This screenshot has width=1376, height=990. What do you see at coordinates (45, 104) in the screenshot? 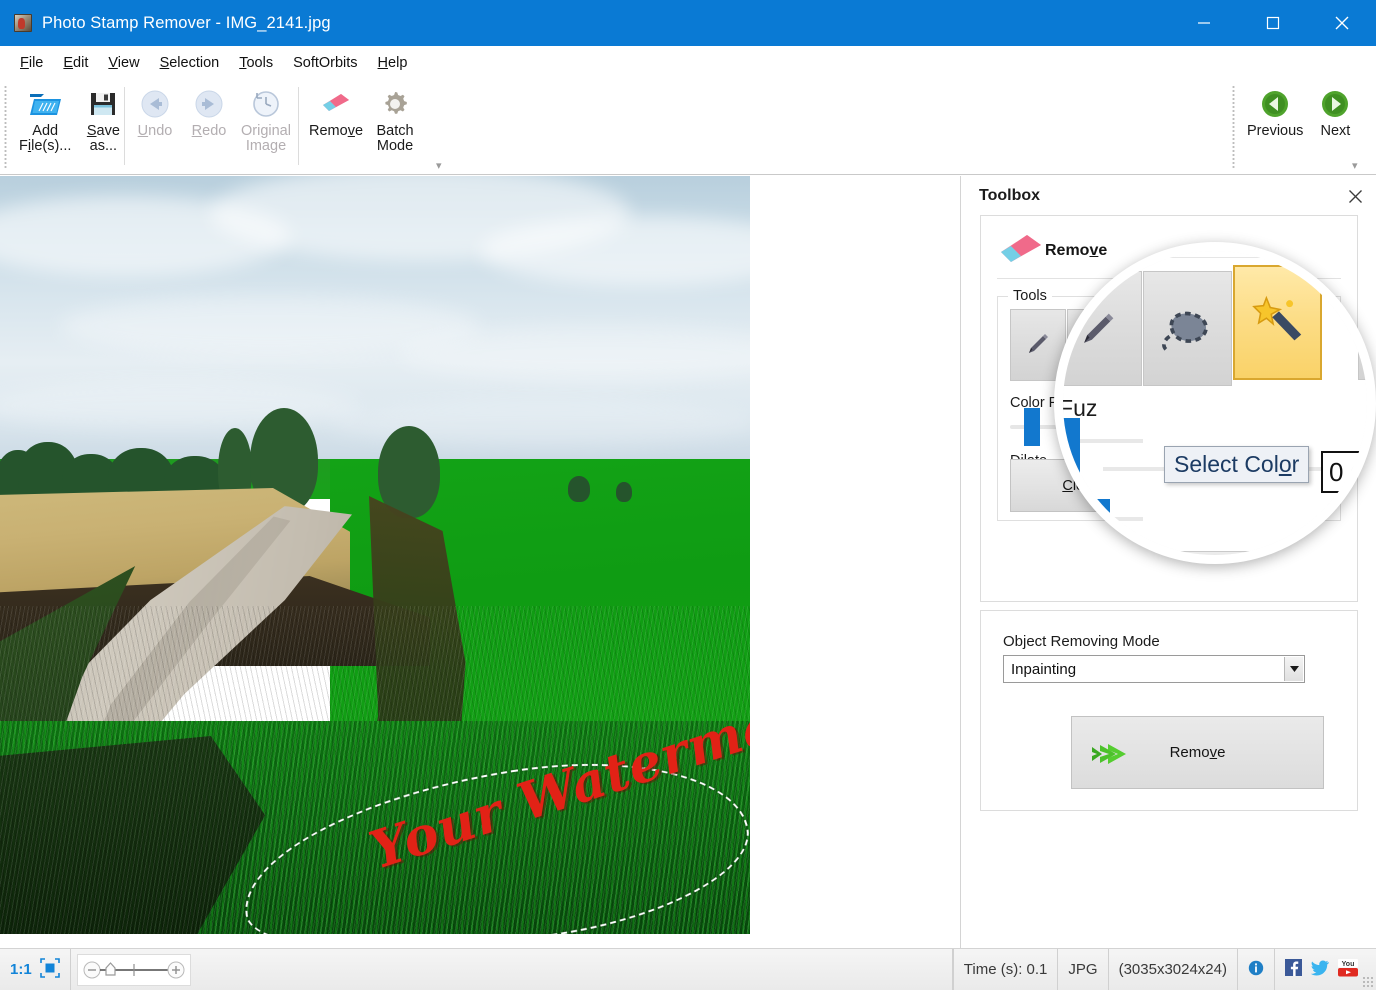
I see `open-folder-icon` at bounding box center [45, 104].